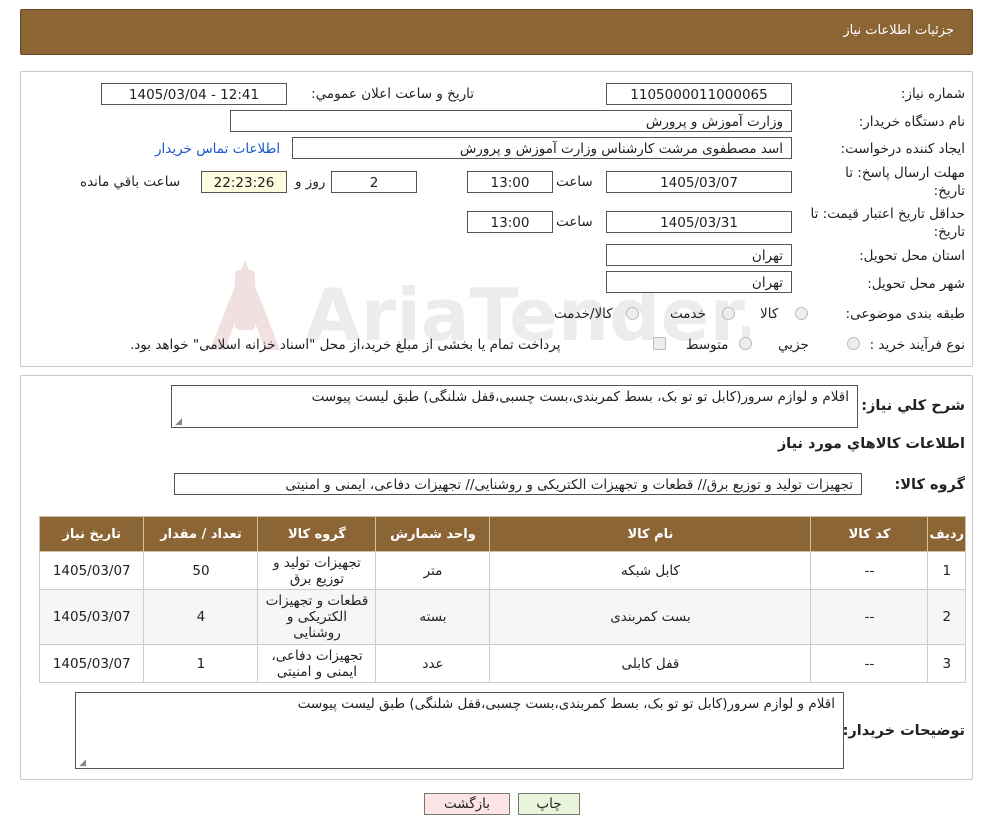 The image size is (985, 838). Describe the element at coordinates (946, 570) in the screenshot. I see `row-number: 1` at that location.